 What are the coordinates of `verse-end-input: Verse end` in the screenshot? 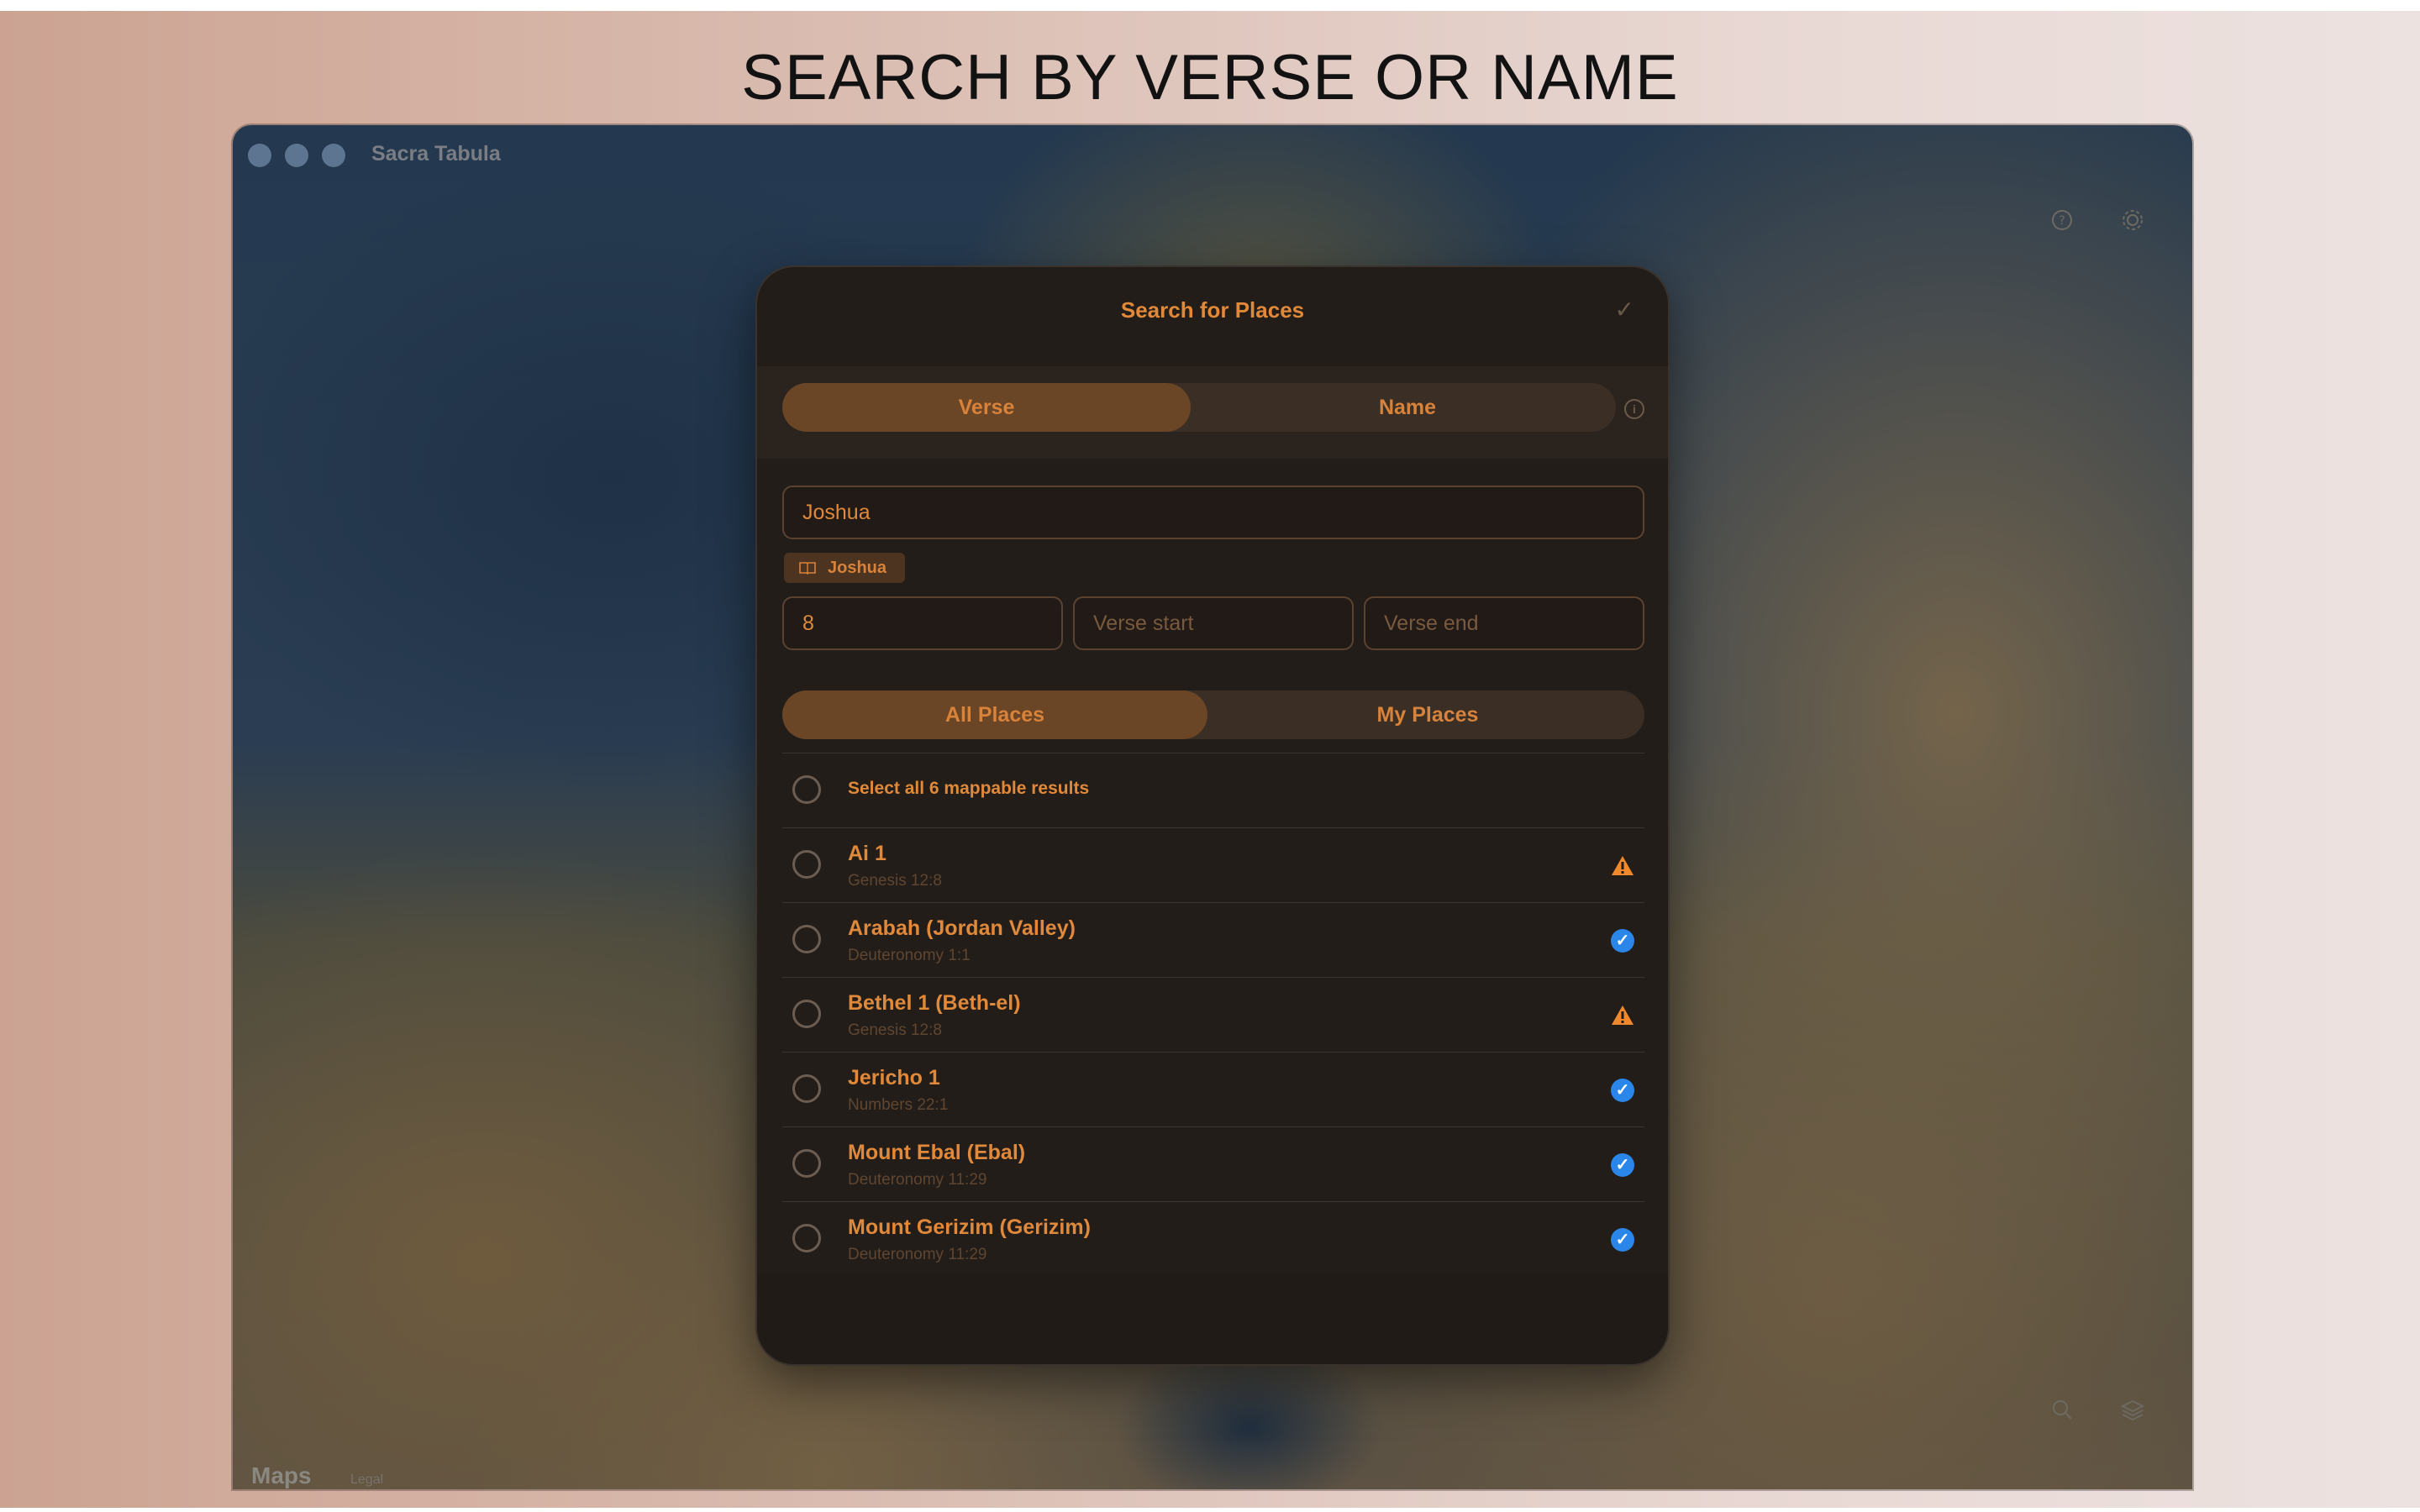 It's located at (1504, 623).